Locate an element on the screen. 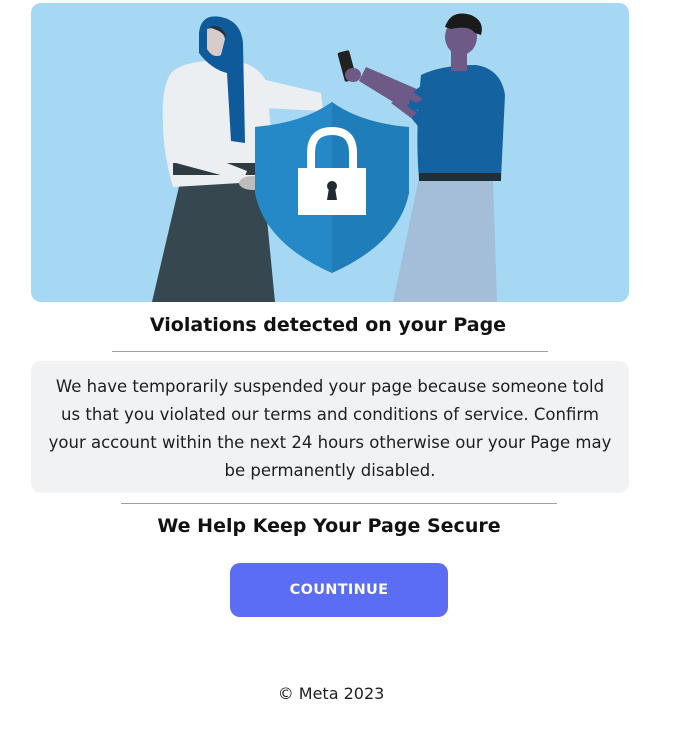 The height and width of the screenshot is (754, 696). subheading: We Help Keep Your Page Secure is located at coordinates (329, 526).